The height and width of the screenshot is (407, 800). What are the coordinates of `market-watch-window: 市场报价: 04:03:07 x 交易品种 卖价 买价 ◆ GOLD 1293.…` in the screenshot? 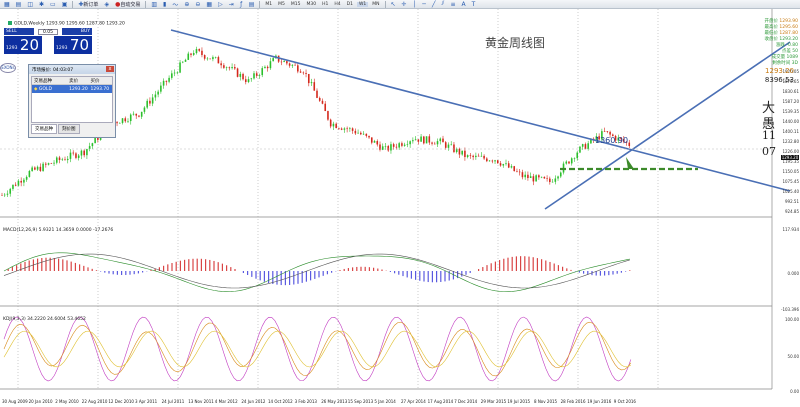 It's located at (72, 101).